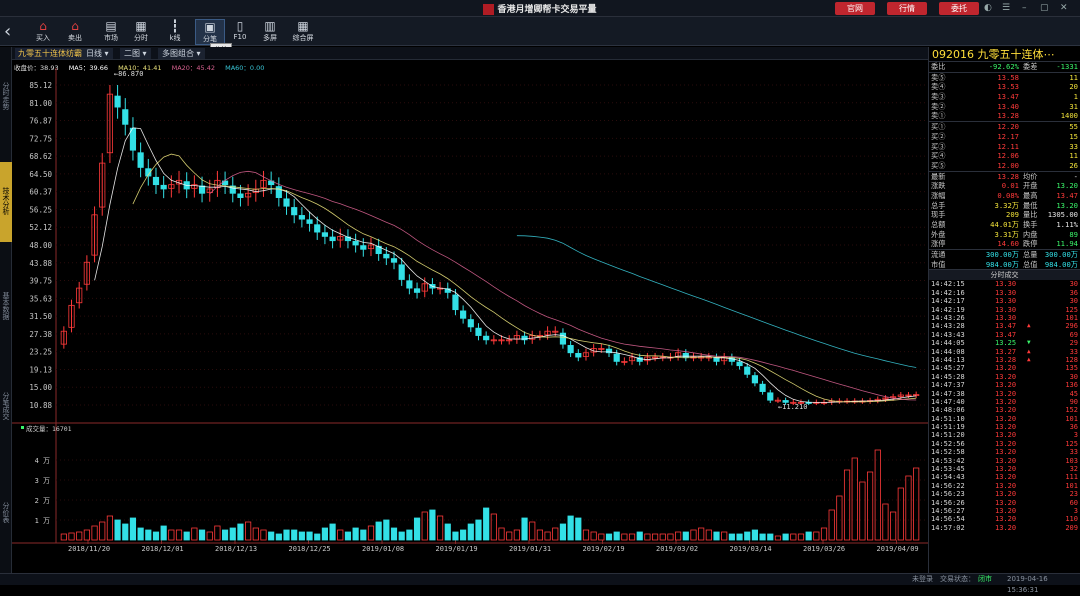 The image size is (1080, 596). What do you see at coordinates (1073, 376) in the screenshot?
I see `tick-volume: 30` at bounding box center [1073, 376].